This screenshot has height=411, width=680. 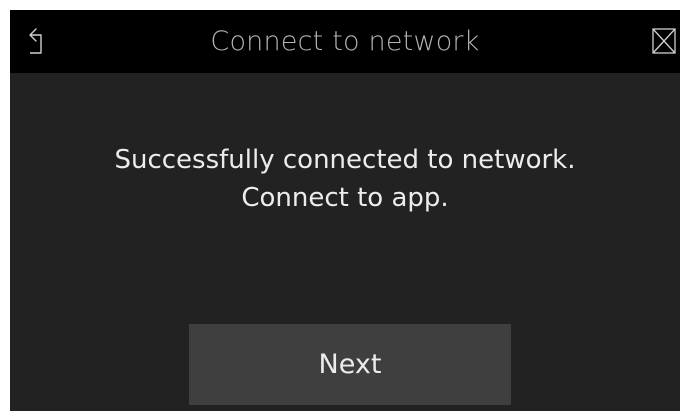 What do you see at coordinates (350, 364) in the screenshot?
I see `next-button: Next` at bounding box center [350, 364].